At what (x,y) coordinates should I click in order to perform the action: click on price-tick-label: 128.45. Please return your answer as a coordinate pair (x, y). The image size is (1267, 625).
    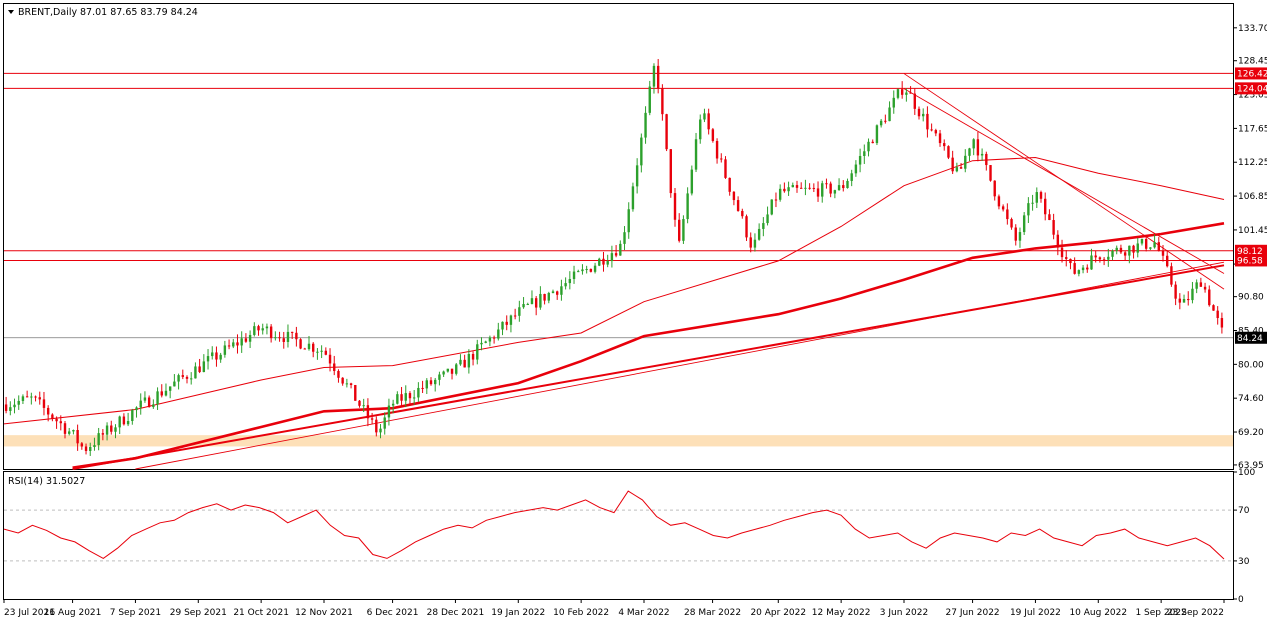
    Looking at the image, I should click on (1252, 62).